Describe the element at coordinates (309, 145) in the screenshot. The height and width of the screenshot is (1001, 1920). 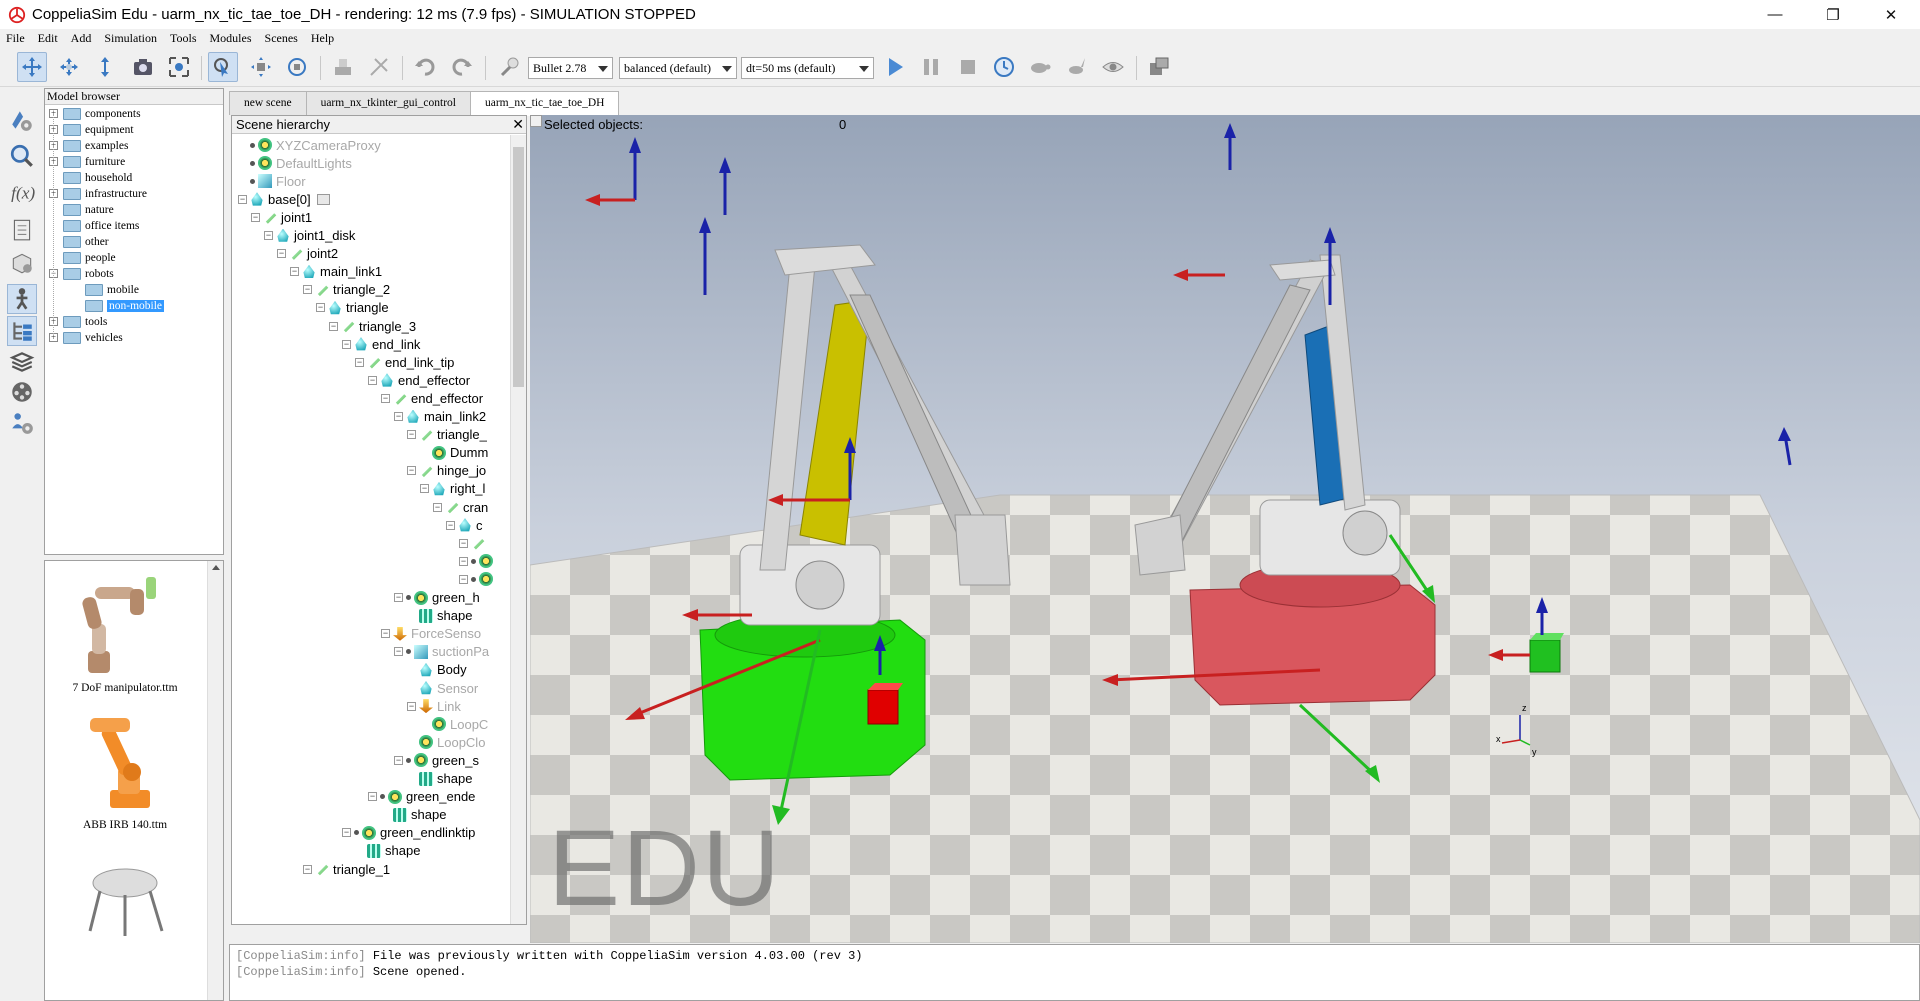
I see `hierarchy-item: XYZCameraProxy` at that location.